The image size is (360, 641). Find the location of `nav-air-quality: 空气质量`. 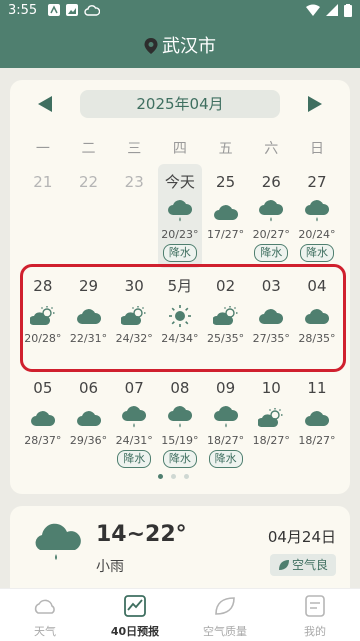

nav-air-quality: 空气质量 is located at coordinates (225, 615).